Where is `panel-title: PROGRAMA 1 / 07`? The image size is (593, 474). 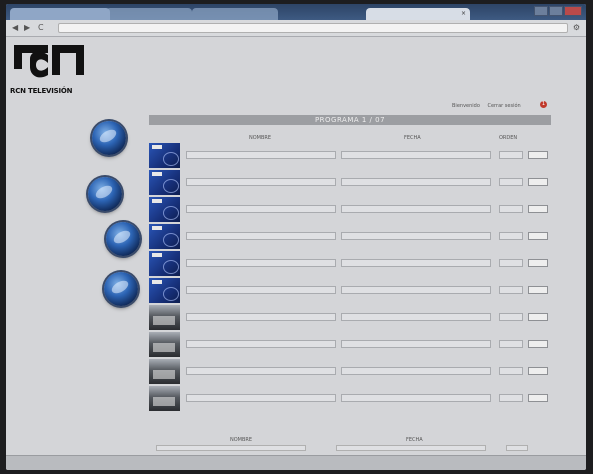
panel-title: PROGRAMA 1 / 07 is located at coordinates (350, 120).